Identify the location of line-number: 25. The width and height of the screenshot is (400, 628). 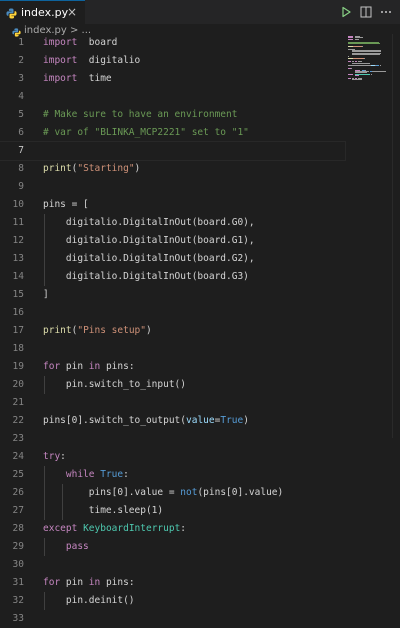
(18, 474).